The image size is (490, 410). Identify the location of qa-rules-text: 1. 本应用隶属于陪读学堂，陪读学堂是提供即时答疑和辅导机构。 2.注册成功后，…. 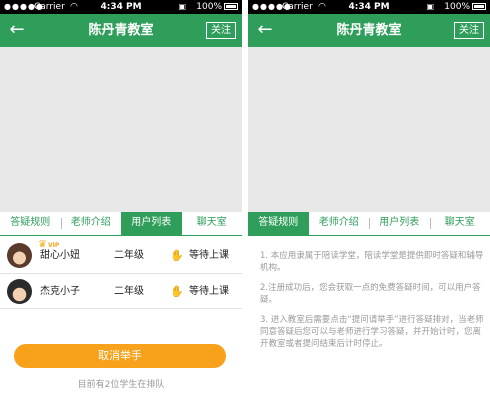
(372, 304).